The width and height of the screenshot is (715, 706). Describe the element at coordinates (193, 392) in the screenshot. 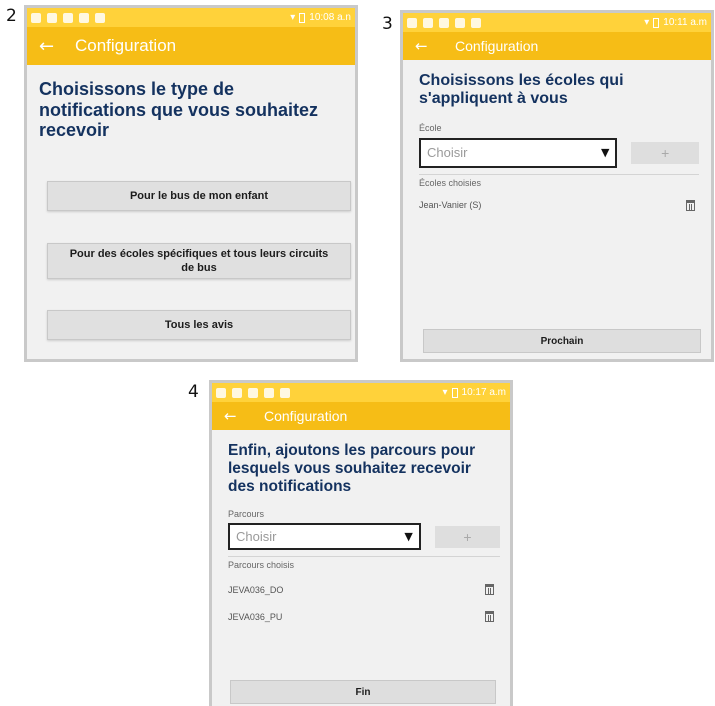

I see `step-number-4: 4` at that location.